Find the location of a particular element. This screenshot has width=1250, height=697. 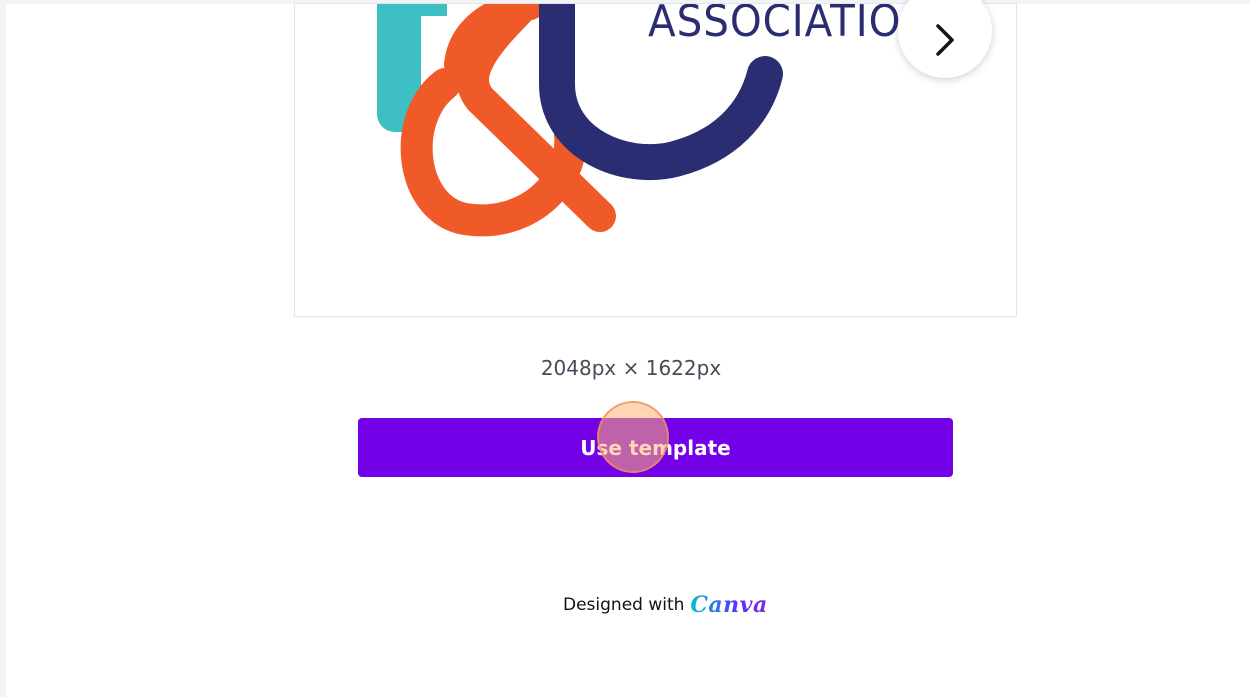

designed-with-footer: Designed with Canva is located at coordinates (665, 605).